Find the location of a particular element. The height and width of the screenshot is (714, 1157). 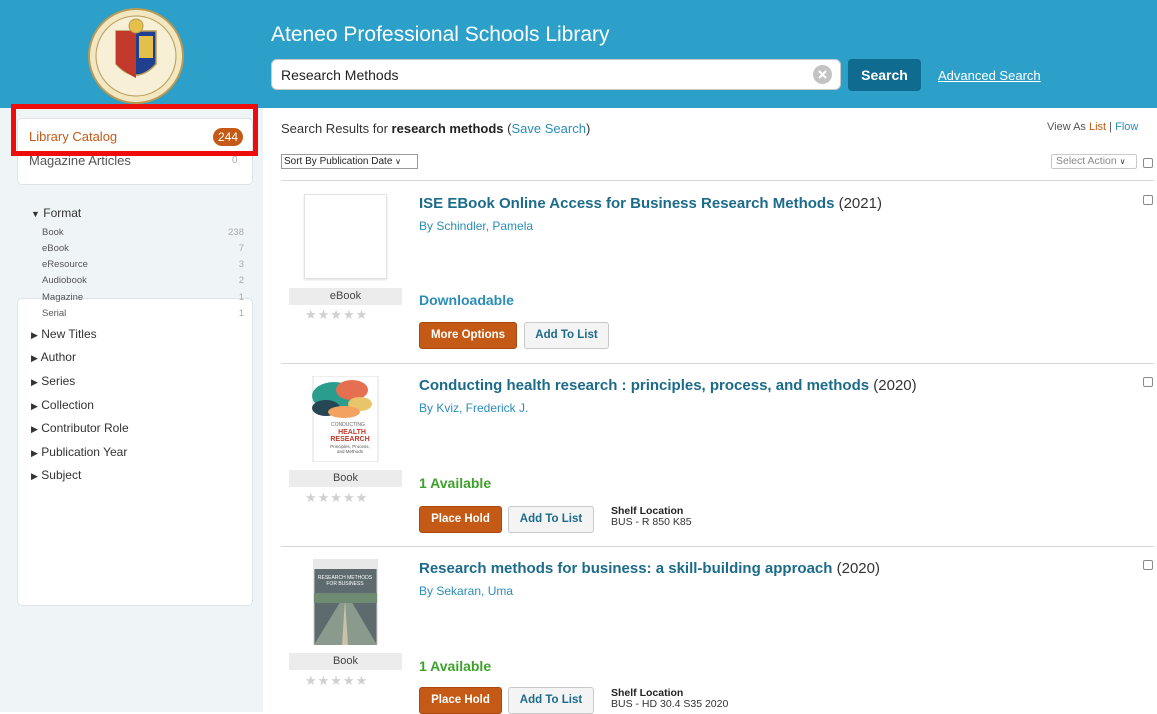

facet-format-item: eResource is located at coordinates (65, 264).